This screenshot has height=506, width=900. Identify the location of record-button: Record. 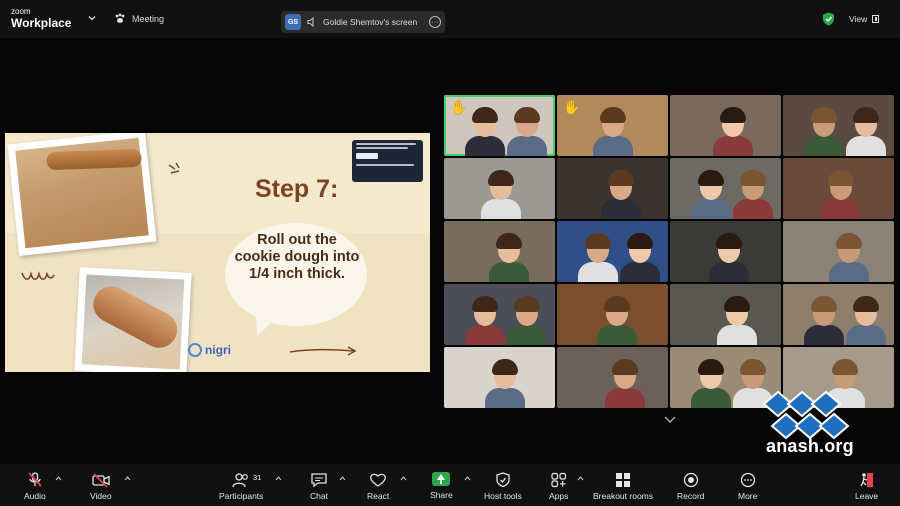
(690, 486).